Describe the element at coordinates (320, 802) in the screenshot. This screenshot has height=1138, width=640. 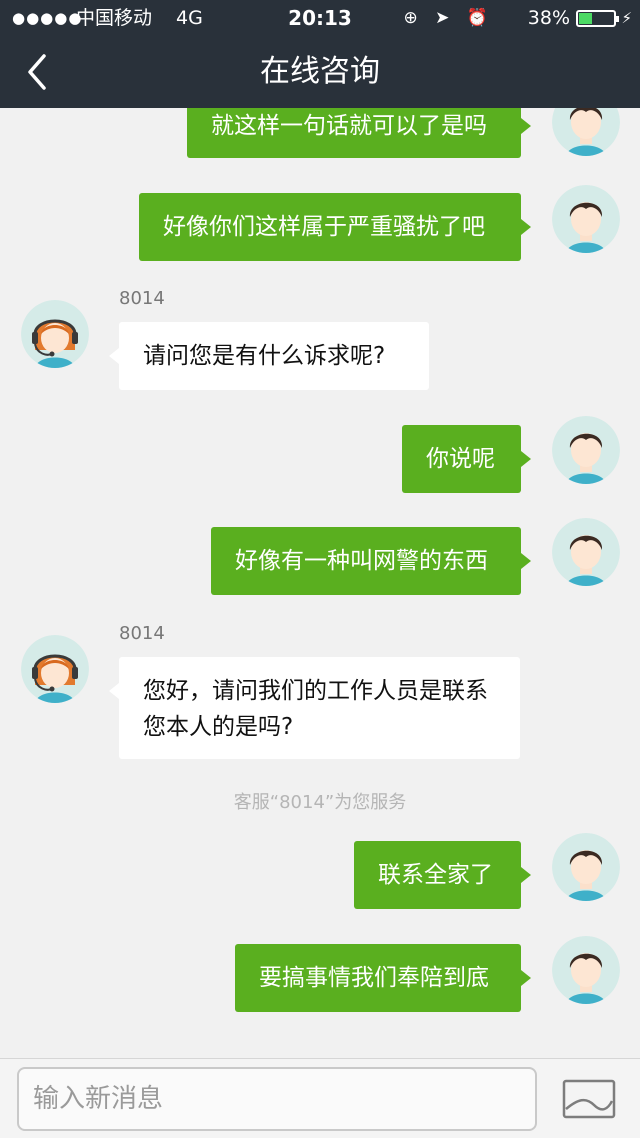
I see `service-notice: 客服“8014”为您服务` at that location.